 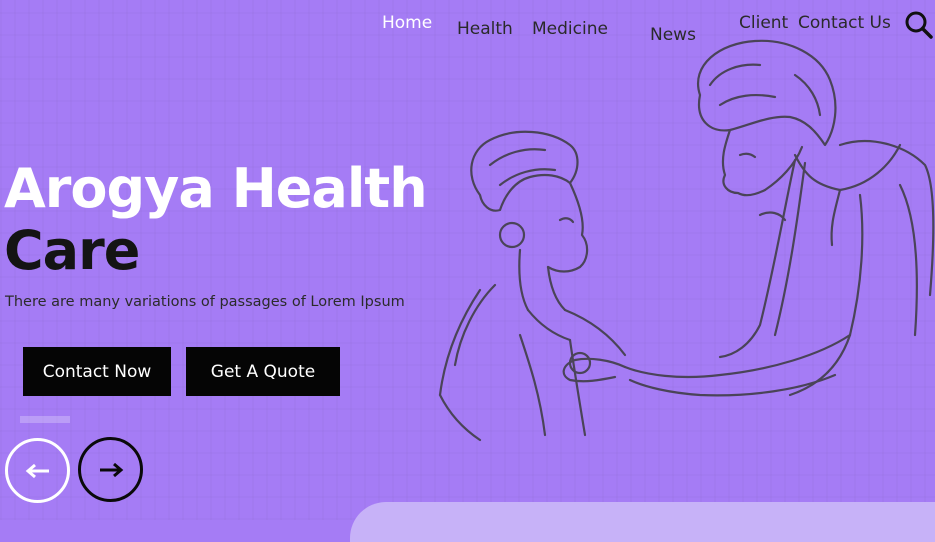 What do you see at coordinates (72, 250) in the screenshot?
I see `hero-title-line2: Care` at bounding box center [72, 250].